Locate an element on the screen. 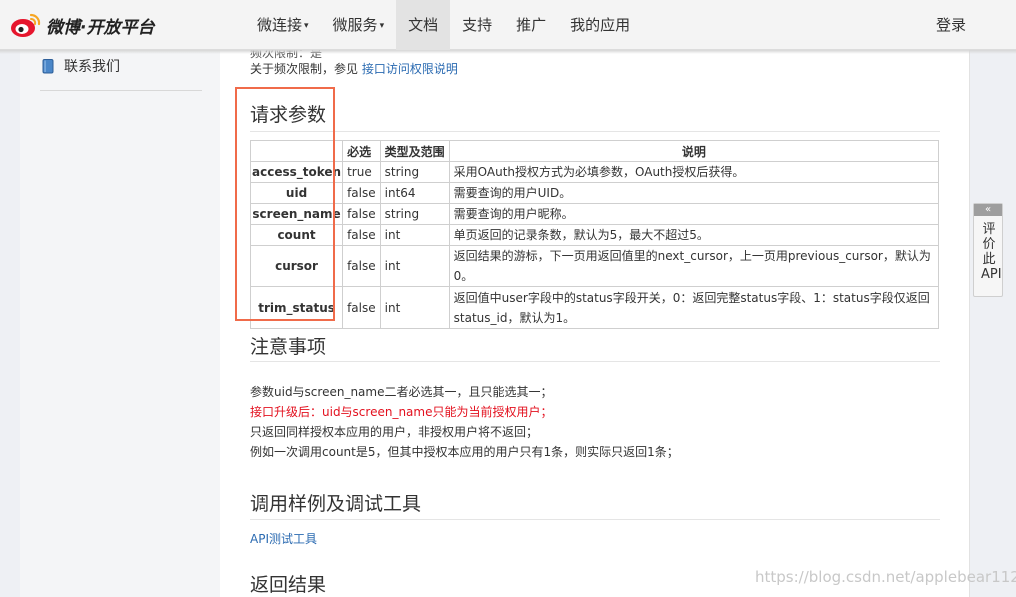  note-line: 只返回同样授权本应用的用户，非授权用户将不返回； is located at coordinates (394, 432).